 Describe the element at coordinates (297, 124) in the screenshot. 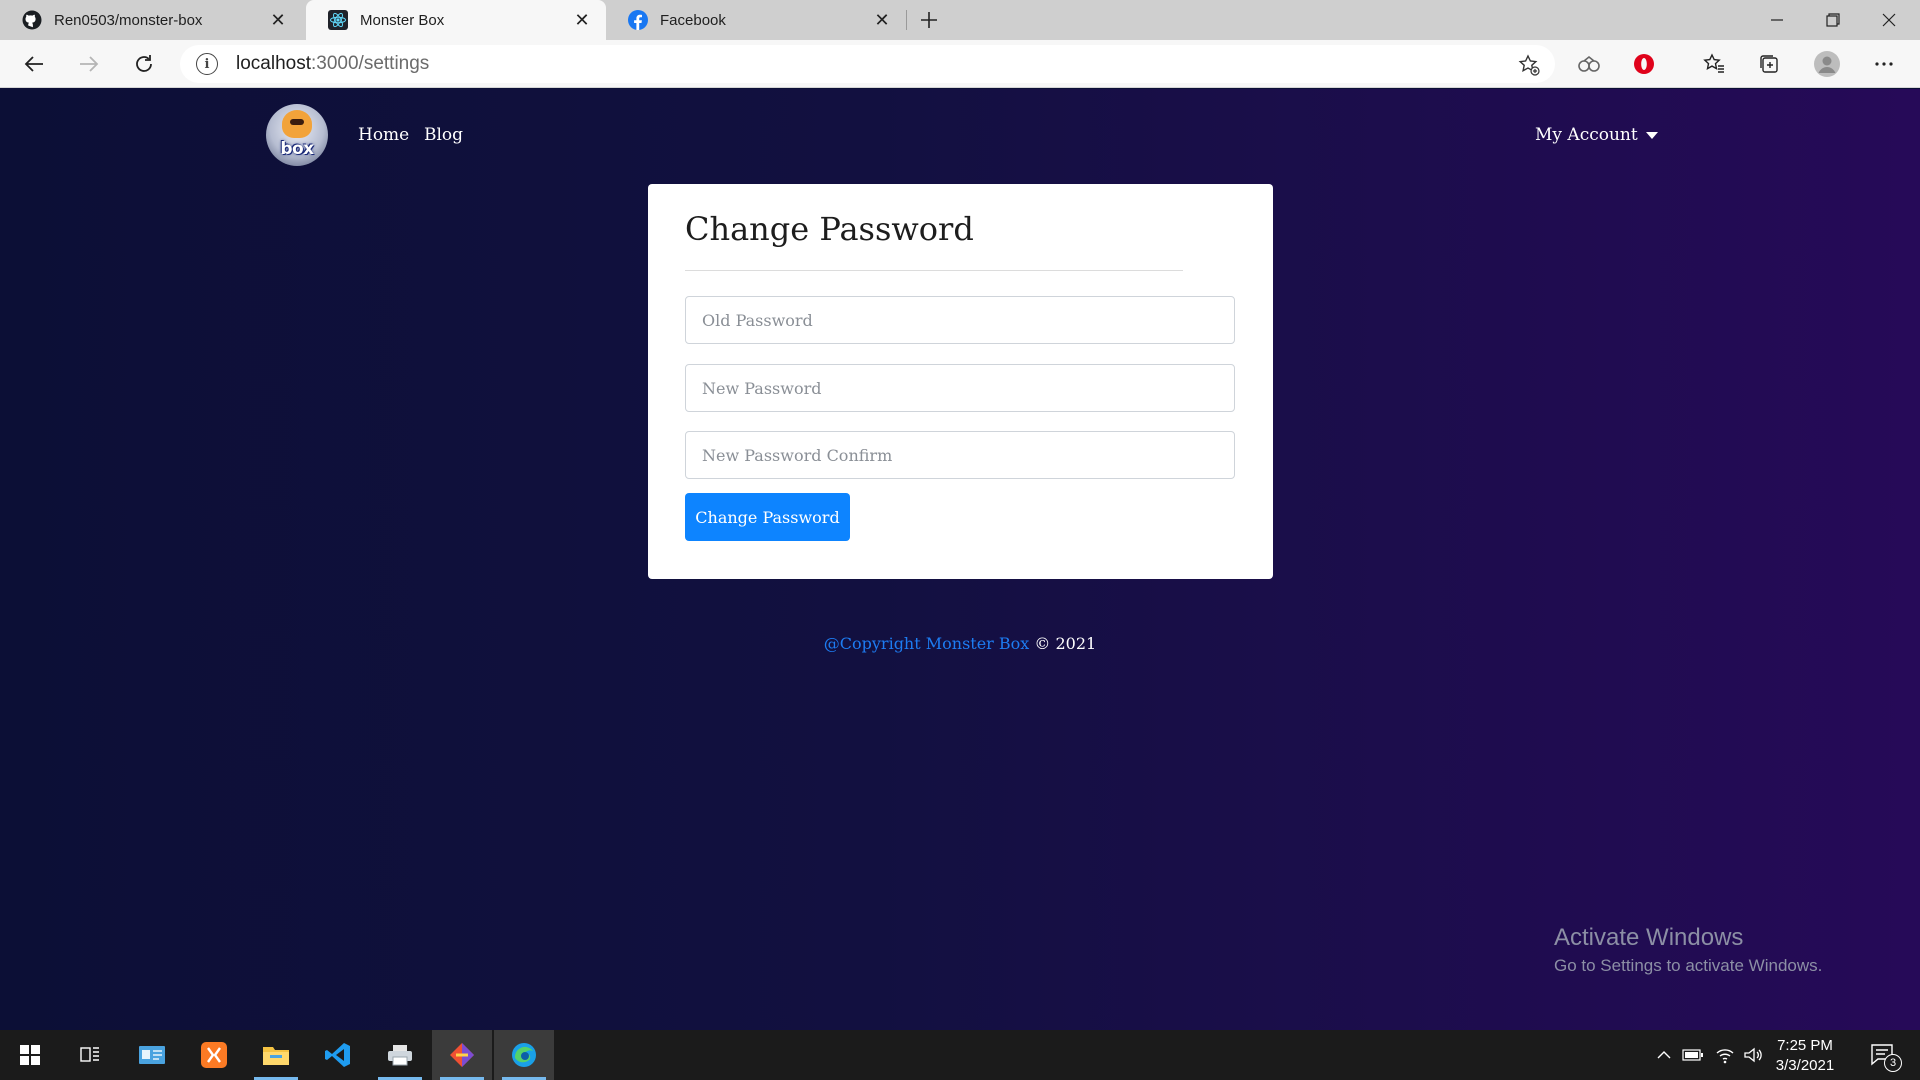

I see `monster-icon` at that location.